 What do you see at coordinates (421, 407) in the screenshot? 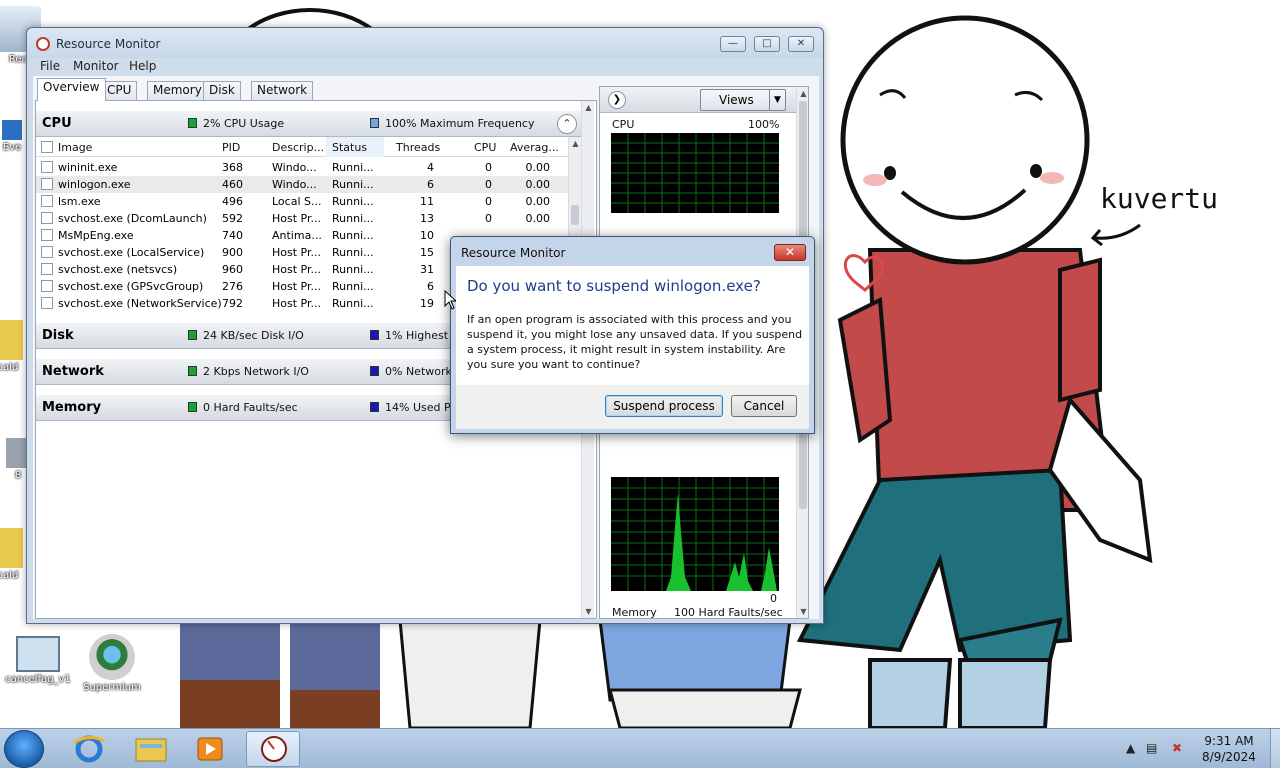
I see `memory-used-text: 14% Used Ph` at bounding box center [421, 407].